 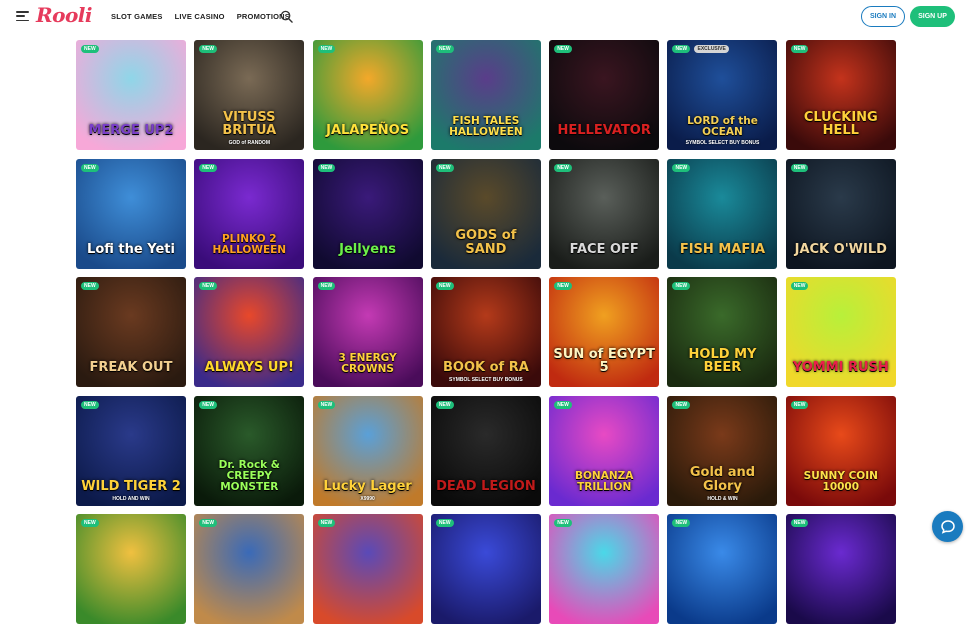 I want to click on game-tile: NEW WILD TIGER 2 HOLD AND WIN, so click(x=131, y=450).